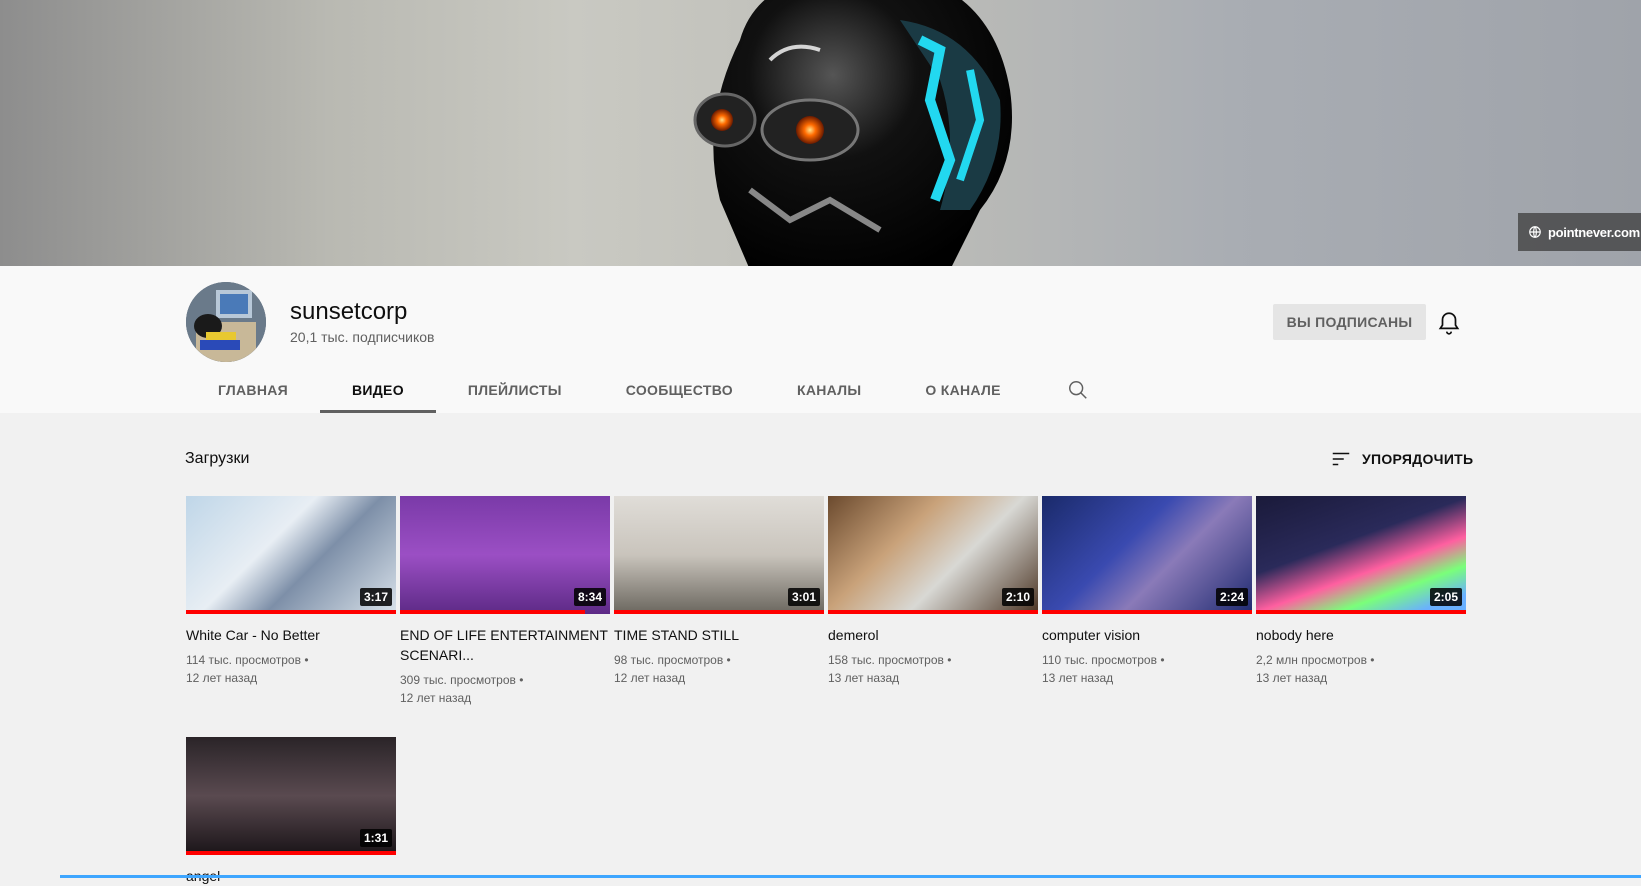 This screenshot has height=886, width=1641. What do you see at coordinates (1445, 597) in the screenshot?
I see `video-duration: 2:05` at bounding box center [1445, 597].